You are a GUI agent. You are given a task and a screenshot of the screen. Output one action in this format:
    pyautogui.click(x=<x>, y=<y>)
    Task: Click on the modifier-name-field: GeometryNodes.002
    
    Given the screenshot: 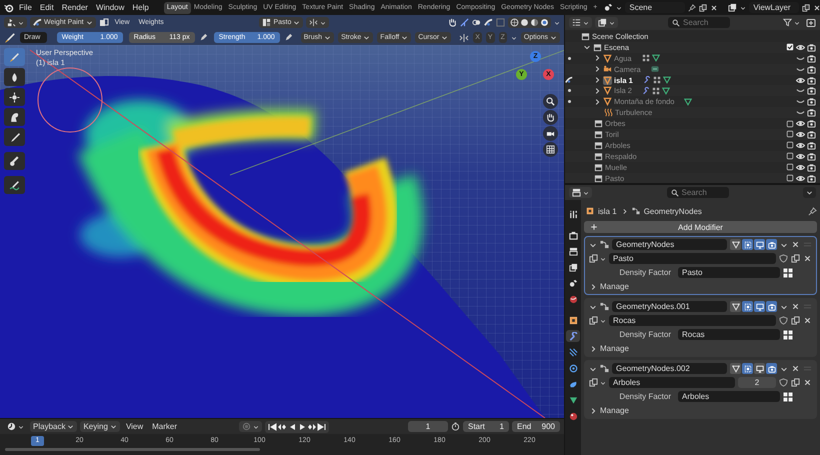 What is the action you would take?
    pyautogui.click(x=669, y=368)
    